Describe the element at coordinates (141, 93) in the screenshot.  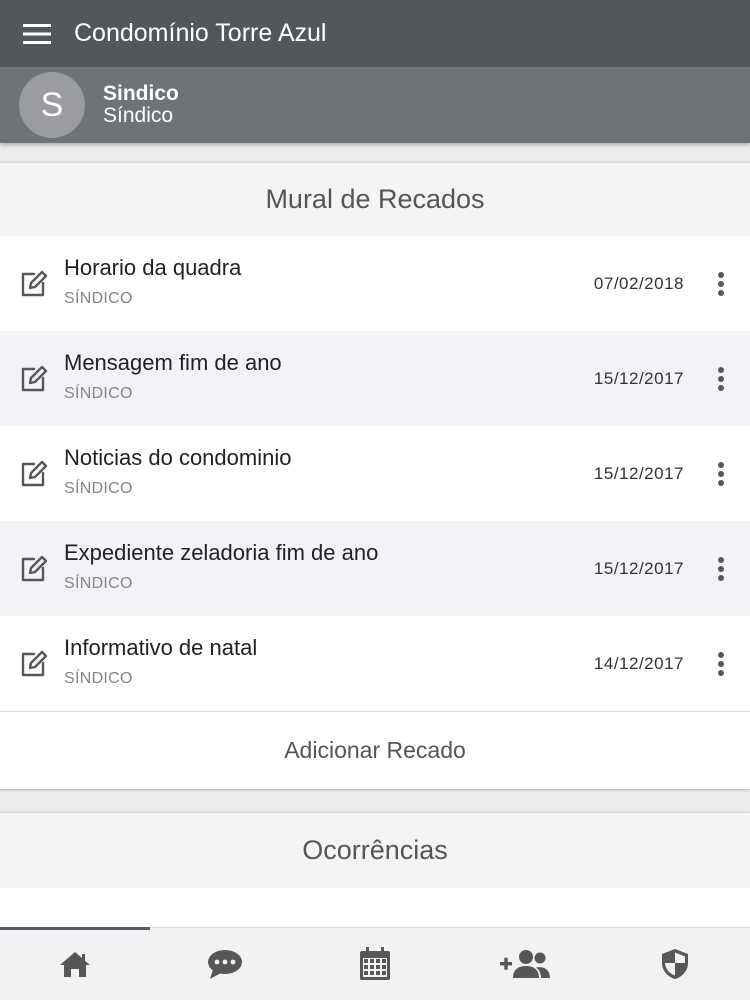
I see `user-name: Sindico` at that location.